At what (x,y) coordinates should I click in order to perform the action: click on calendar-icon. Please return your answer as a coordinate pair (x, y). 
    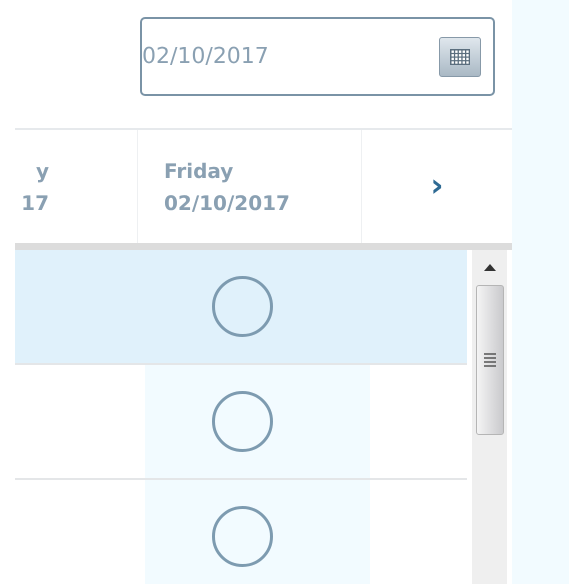
    Looking at the image, I should click on (460, 56).